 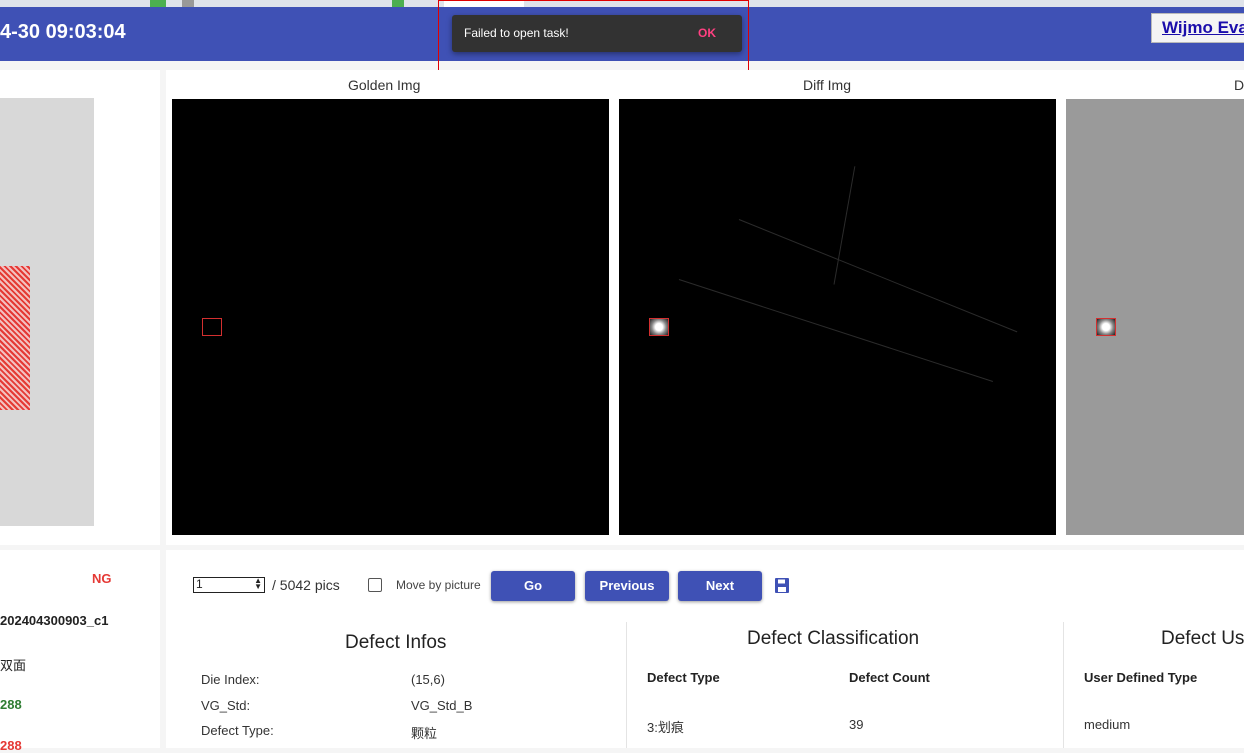 What do you see at coordinates (199, 584) in the screenshot?
I see `page-number-value: 1` at bounding box center [199, 584].